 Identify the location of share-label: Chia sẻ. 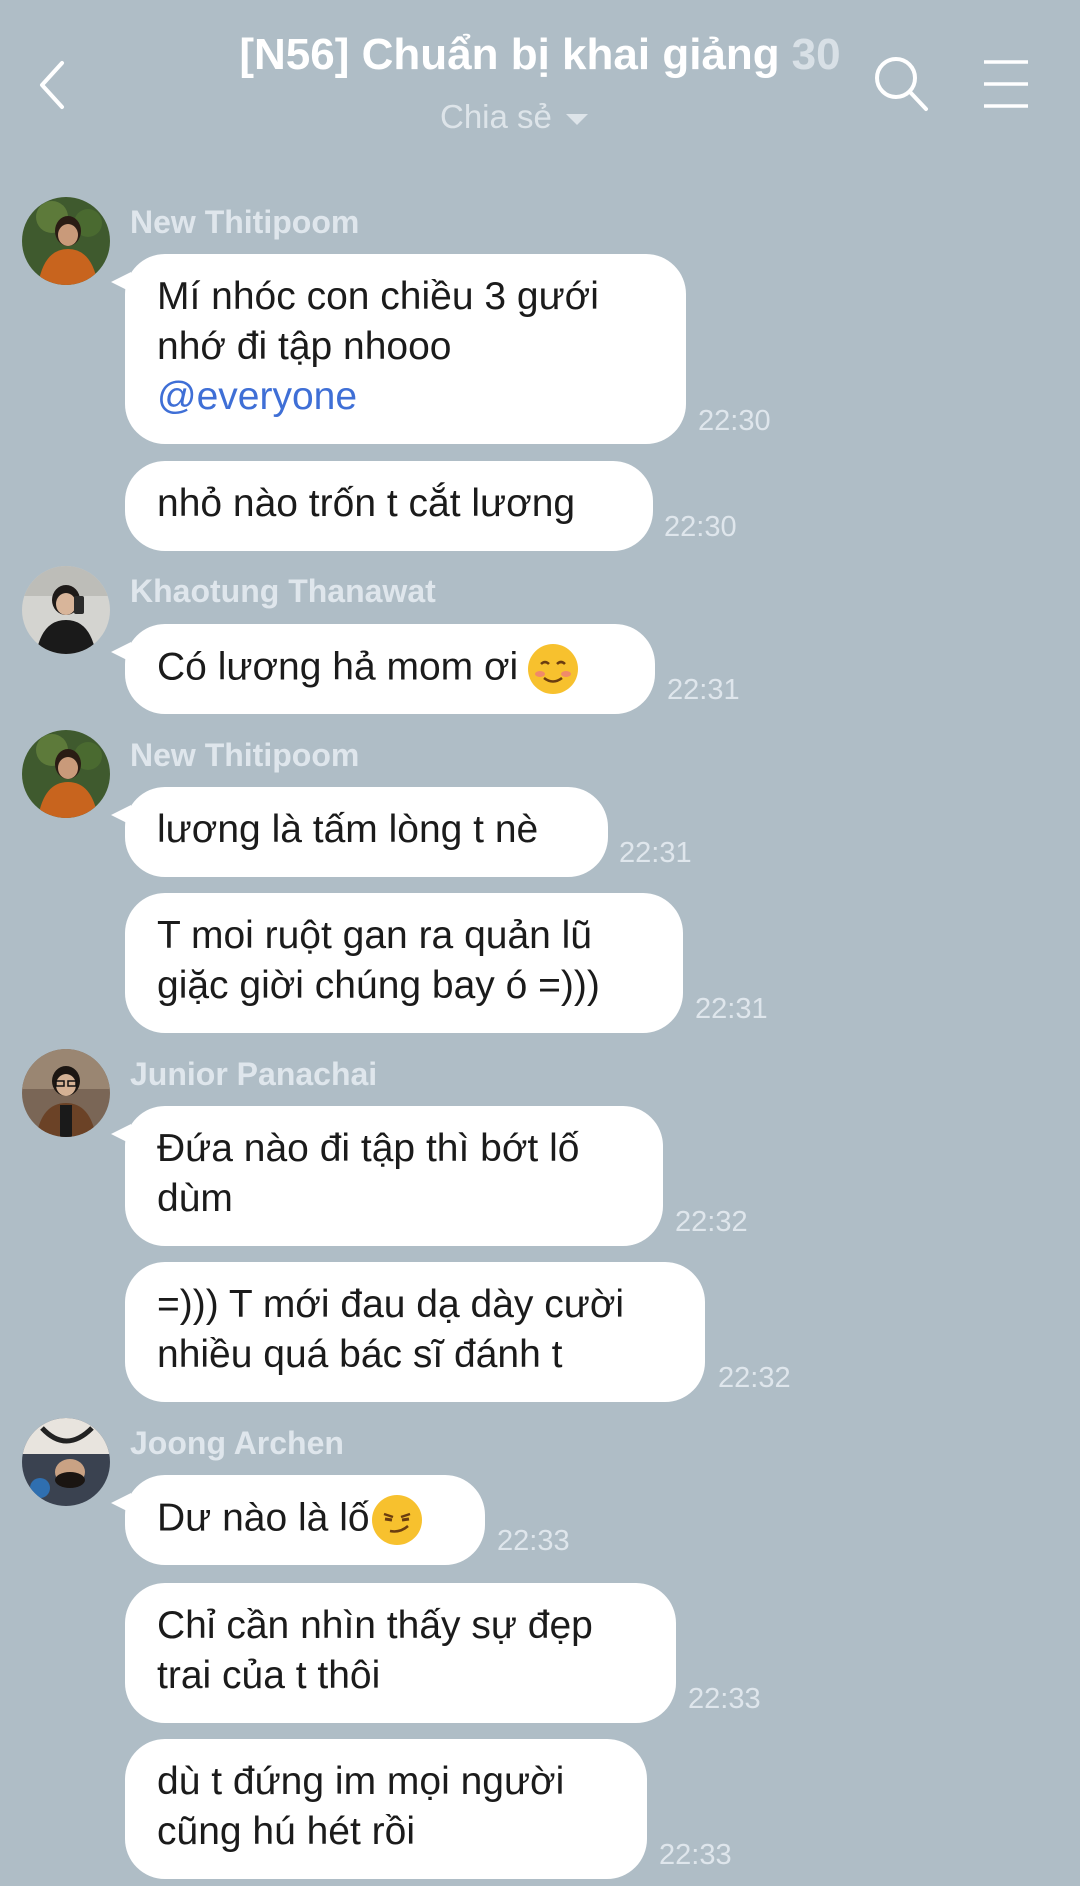
(496, 116).